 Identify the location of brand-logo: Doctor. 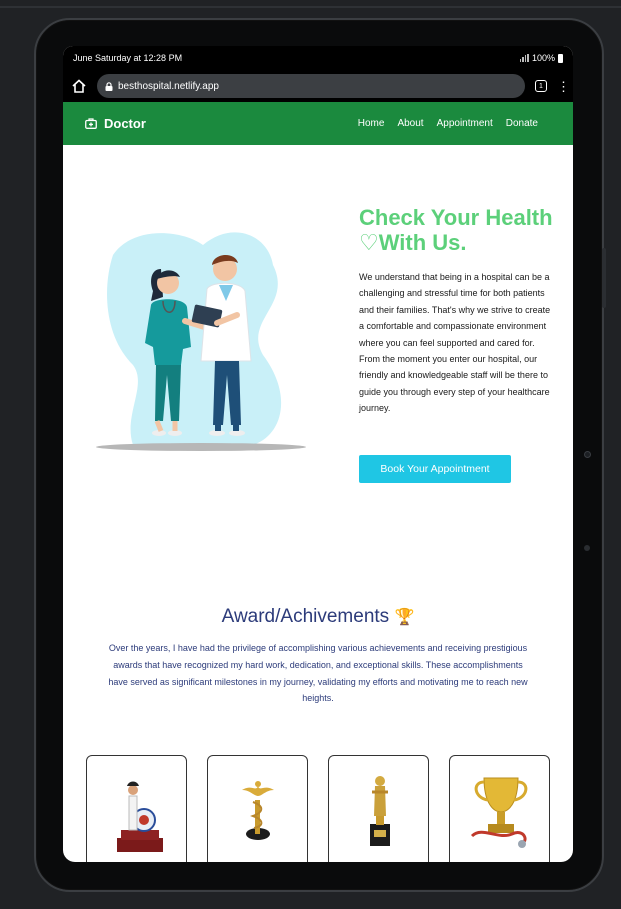
(115, 123).